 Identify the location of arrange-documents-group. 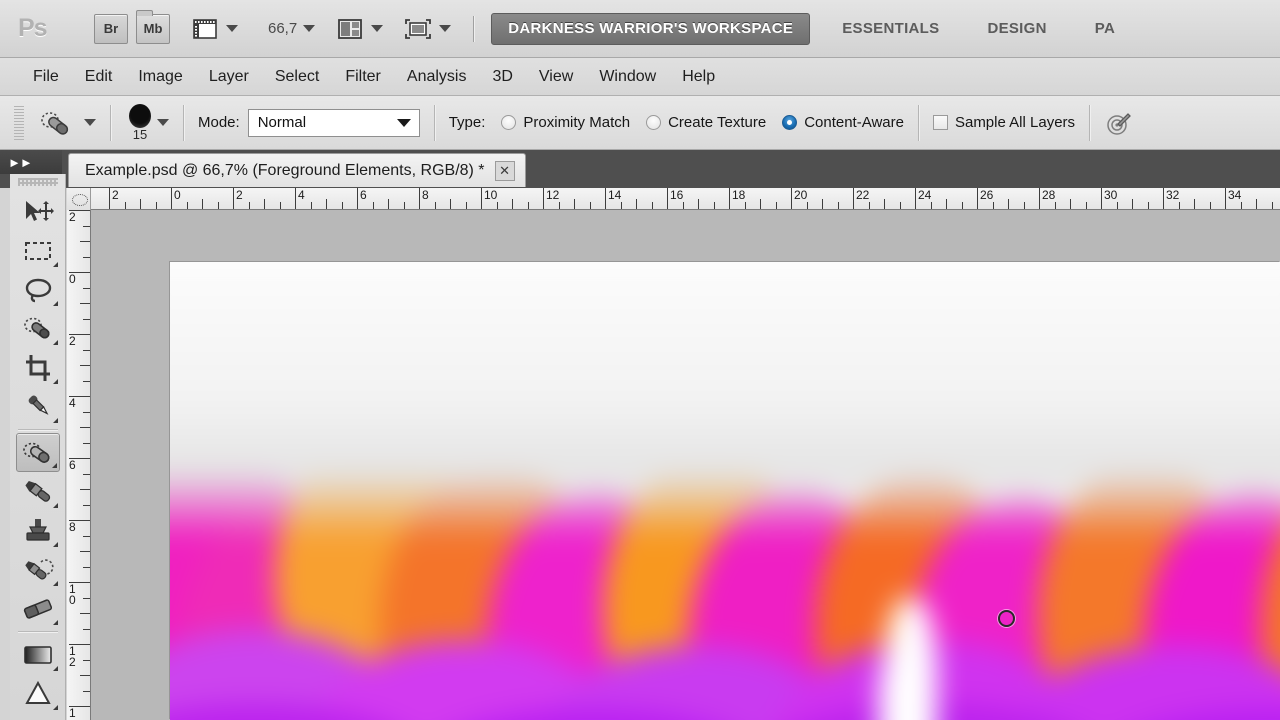
(359, 29).